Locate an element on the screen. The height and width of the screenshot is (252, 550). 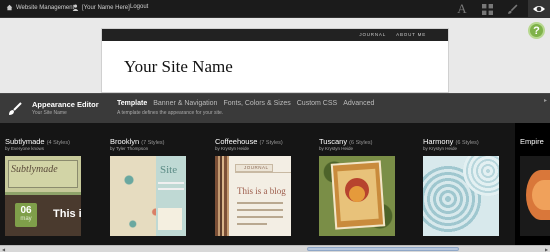
tab-banner-navigation: Banner & Navigation is located at coordinates (185, 103).